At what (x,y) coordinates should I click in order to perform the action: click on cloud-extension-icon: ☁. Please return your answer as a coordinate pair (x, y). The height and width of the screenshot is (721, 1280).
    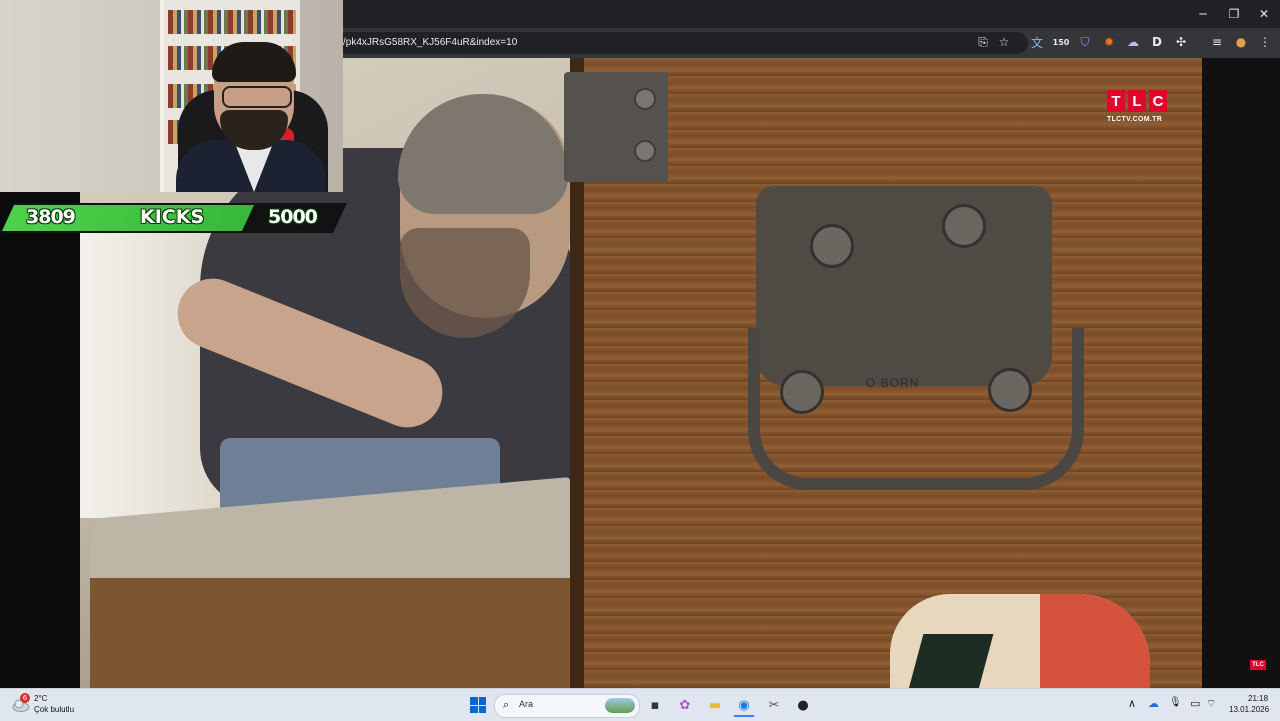
    Looking at the image, I should click on (1133, 42).